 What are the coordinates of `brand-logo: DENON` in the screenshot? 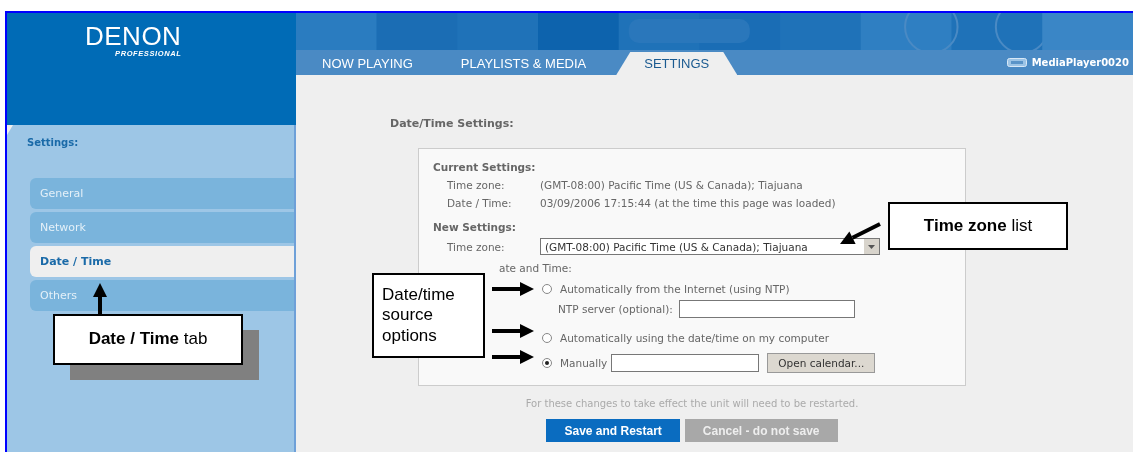 It's located at (133, 36).